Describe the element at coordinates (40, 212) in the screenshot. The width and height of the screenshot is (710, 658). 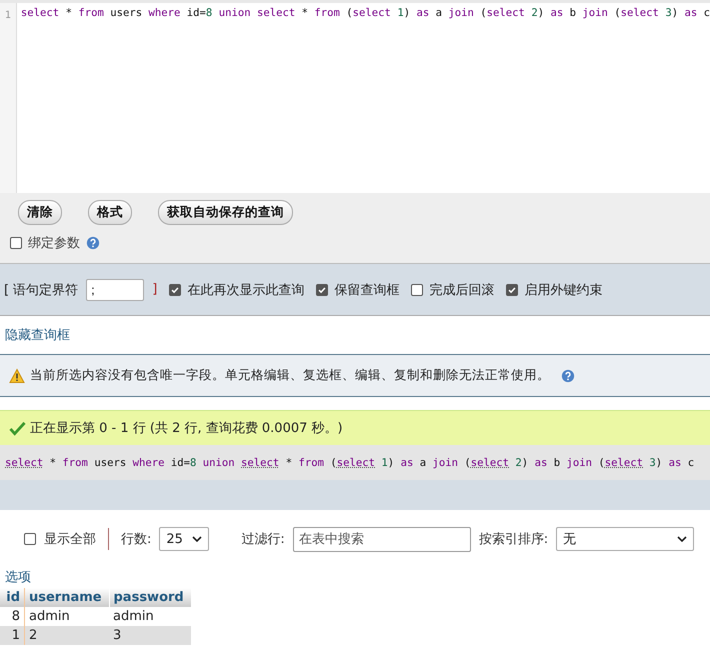
I see `query-button: 清除` at that location.